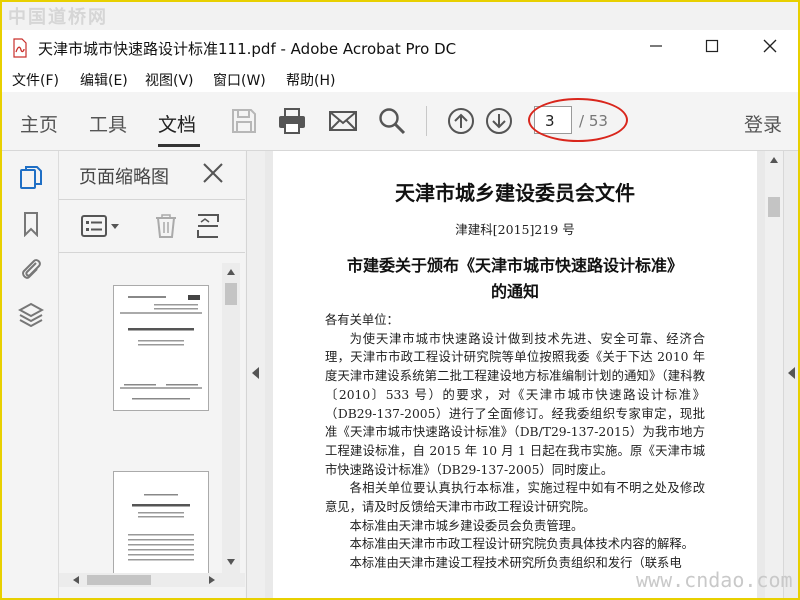 Image resolution: width=800 pixels, height=600 pixels. I want to click on paragraph-4: 本标准由天津市市政工程设计研究院负责具体技术内容的解释。, so click(521, 544).